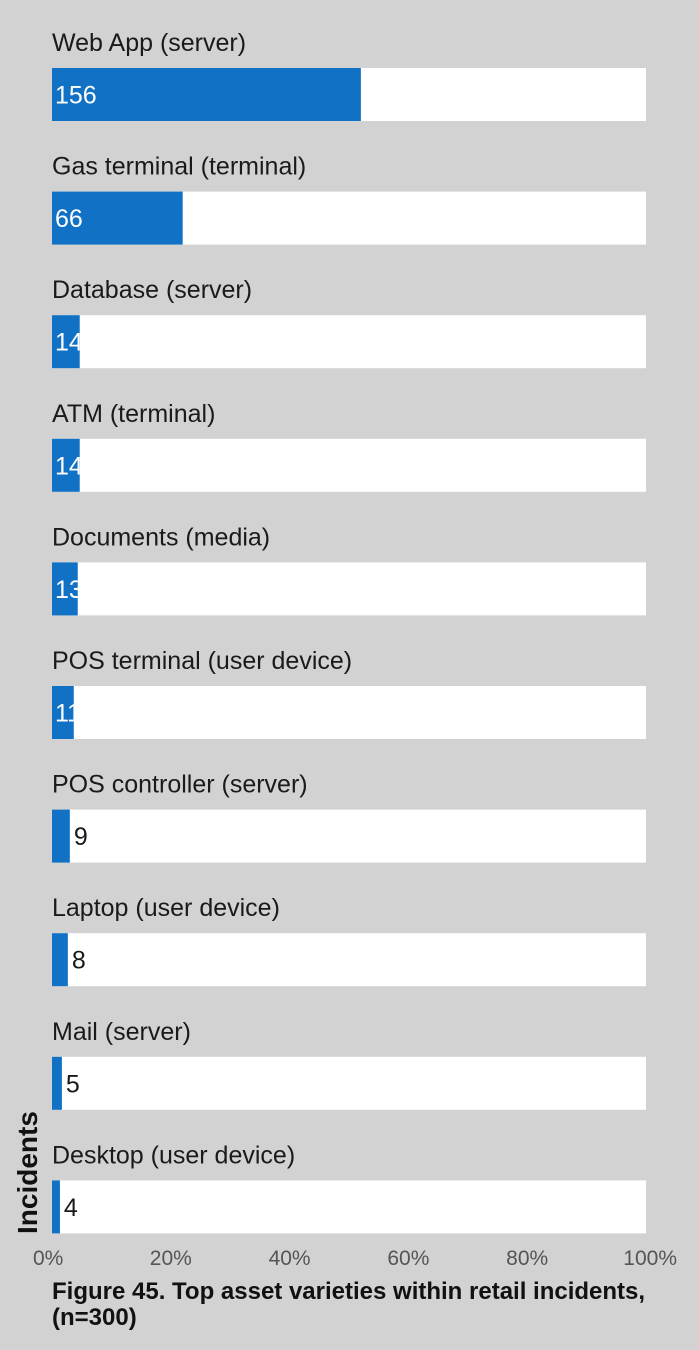 The image size is (699, 1350). Describe the element at coordinates (349, 199) in the screenshot. I see `bar-row: Gas terminal (terminal) 66` at that location.